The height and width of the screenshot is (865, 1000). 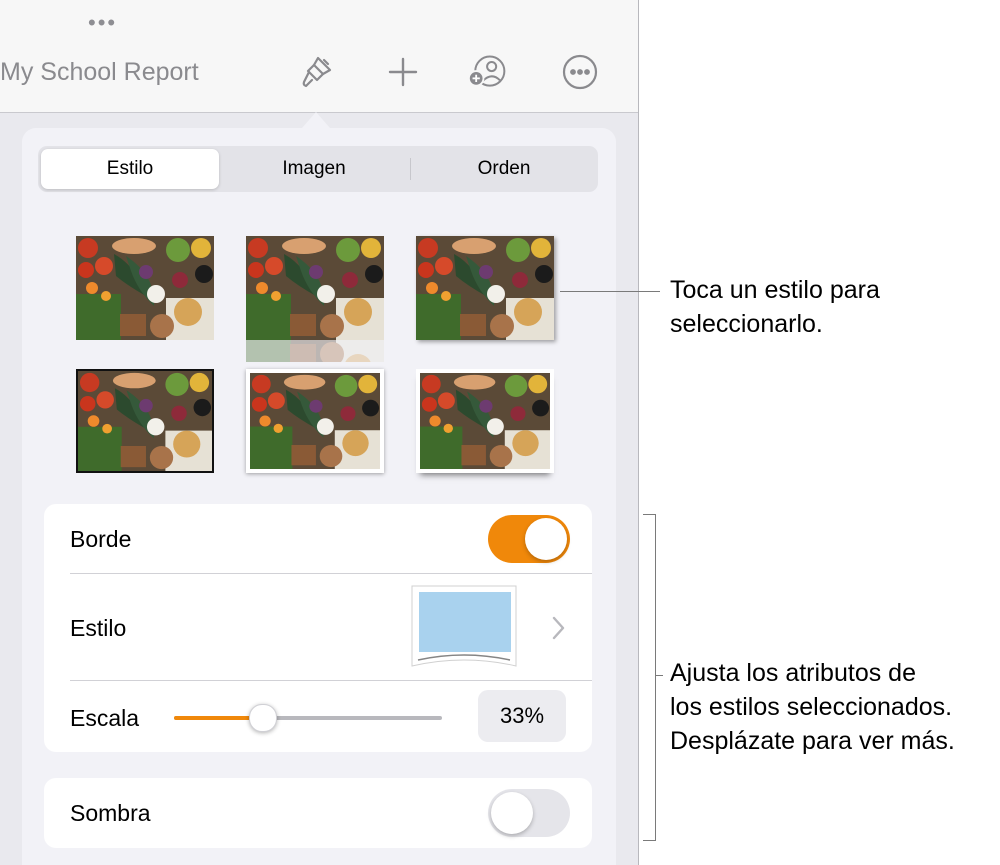 I want to click on segmented-control: Estilo Imagen Orden, so click(x=318, y=169).